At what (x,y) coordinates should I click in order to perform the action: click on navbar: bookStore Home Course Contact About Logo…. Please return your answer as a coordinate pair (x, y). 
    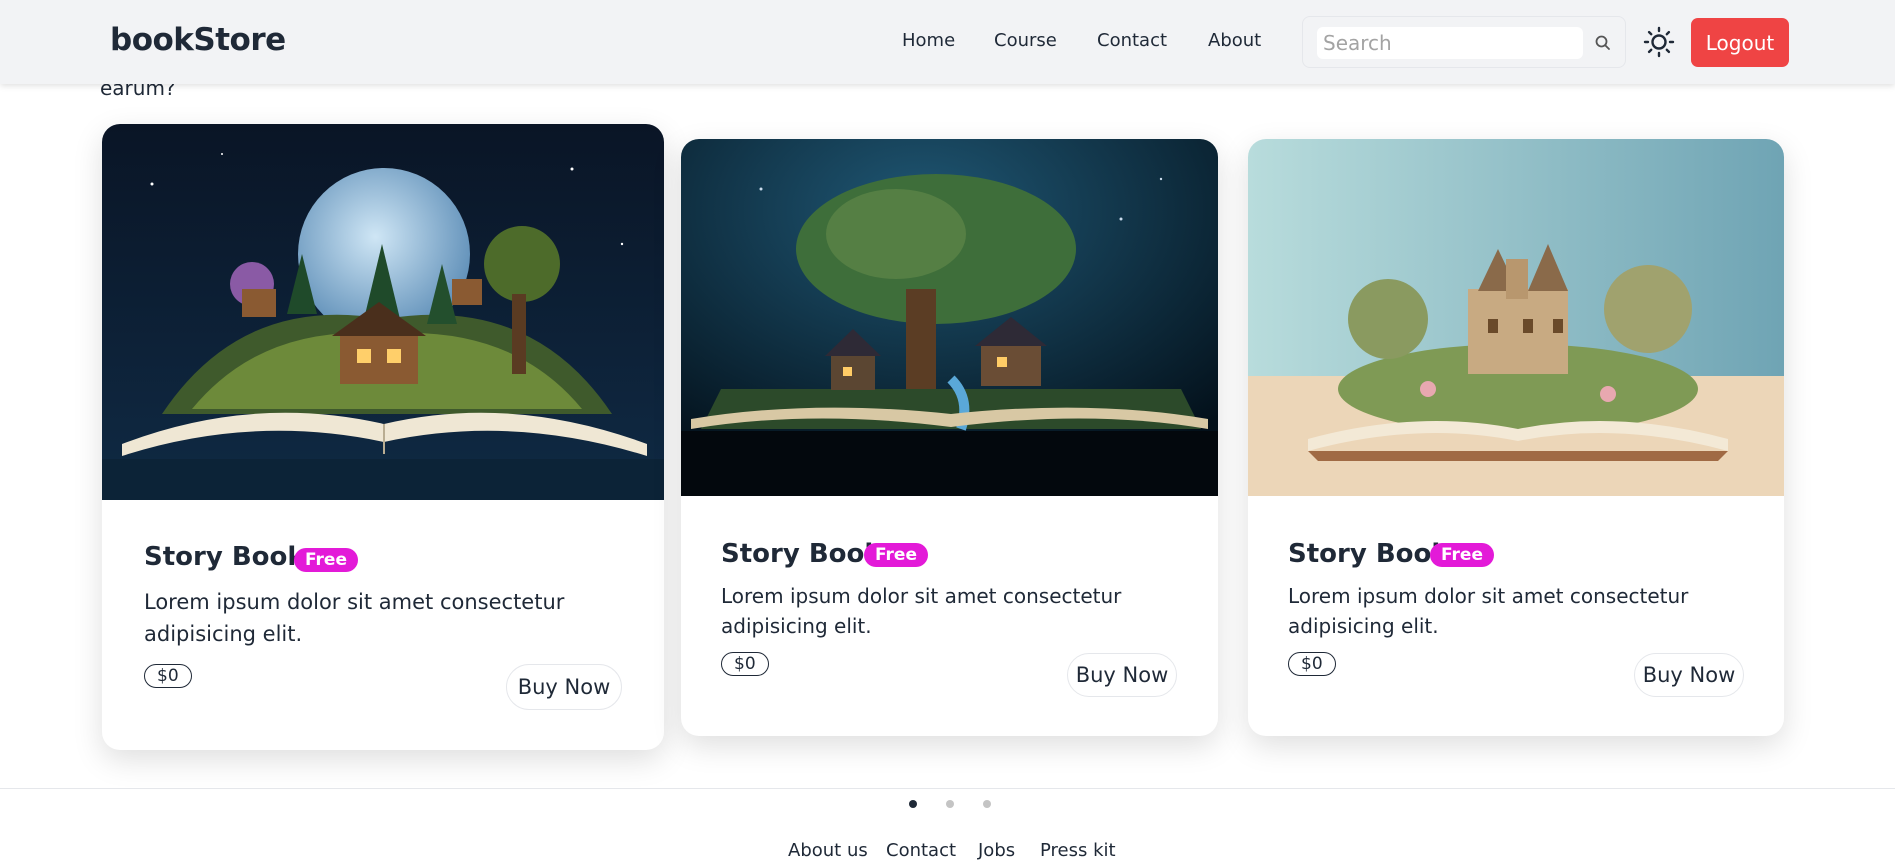
    Looking at the image, I should click on (947, 42).